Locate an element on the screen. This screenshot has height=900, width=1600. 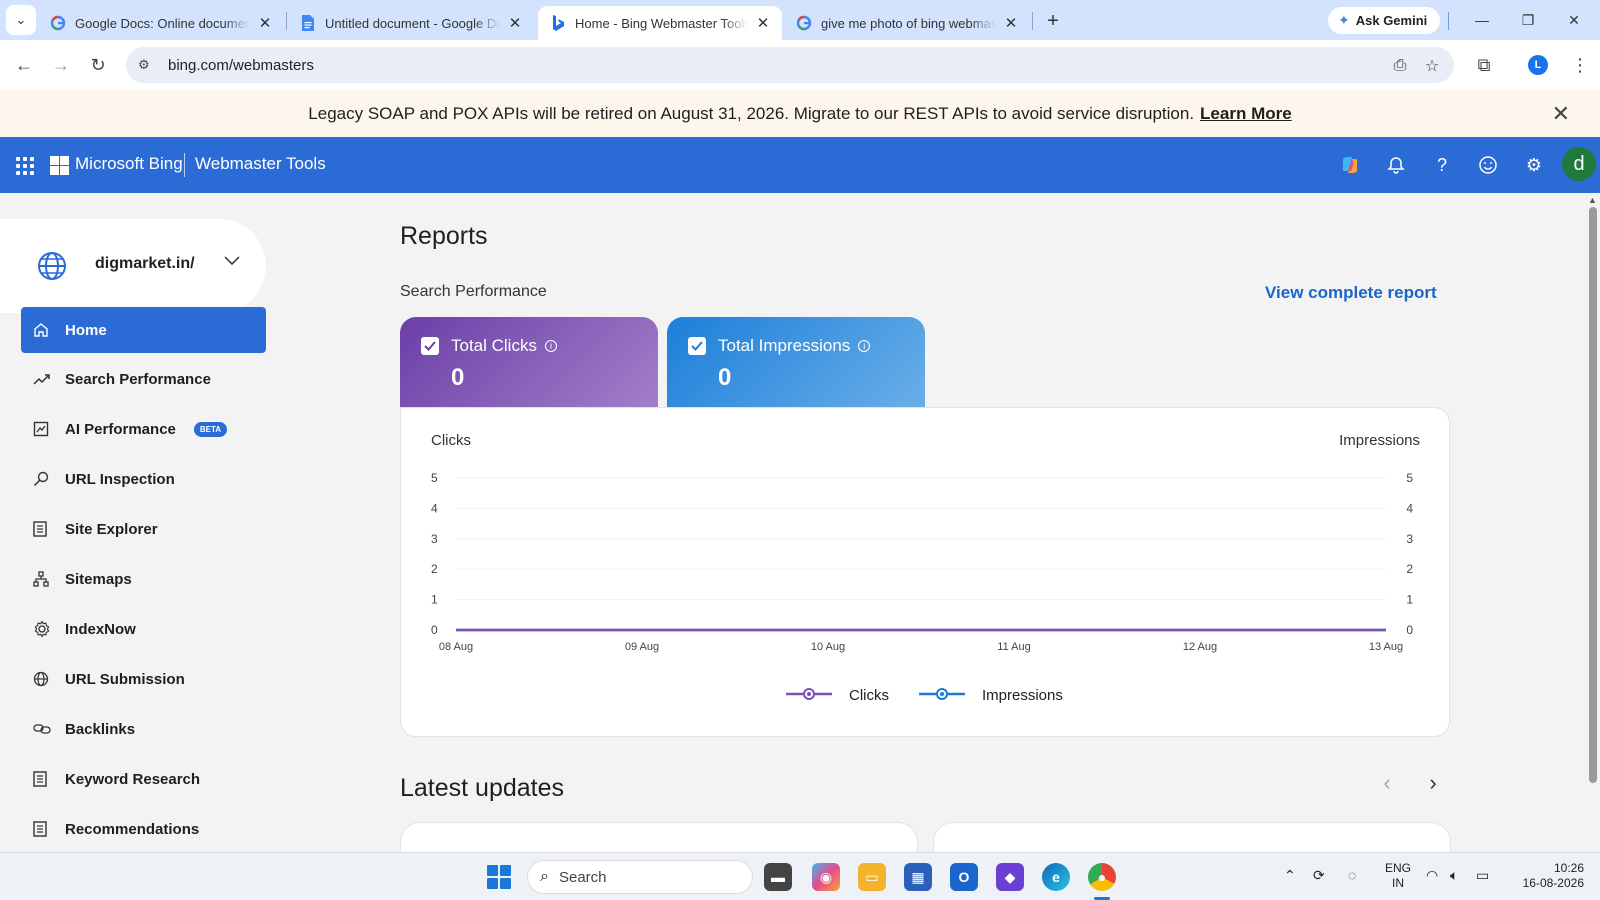
microsoft-store-icon: ▦ is located at coordinates (918, 877).